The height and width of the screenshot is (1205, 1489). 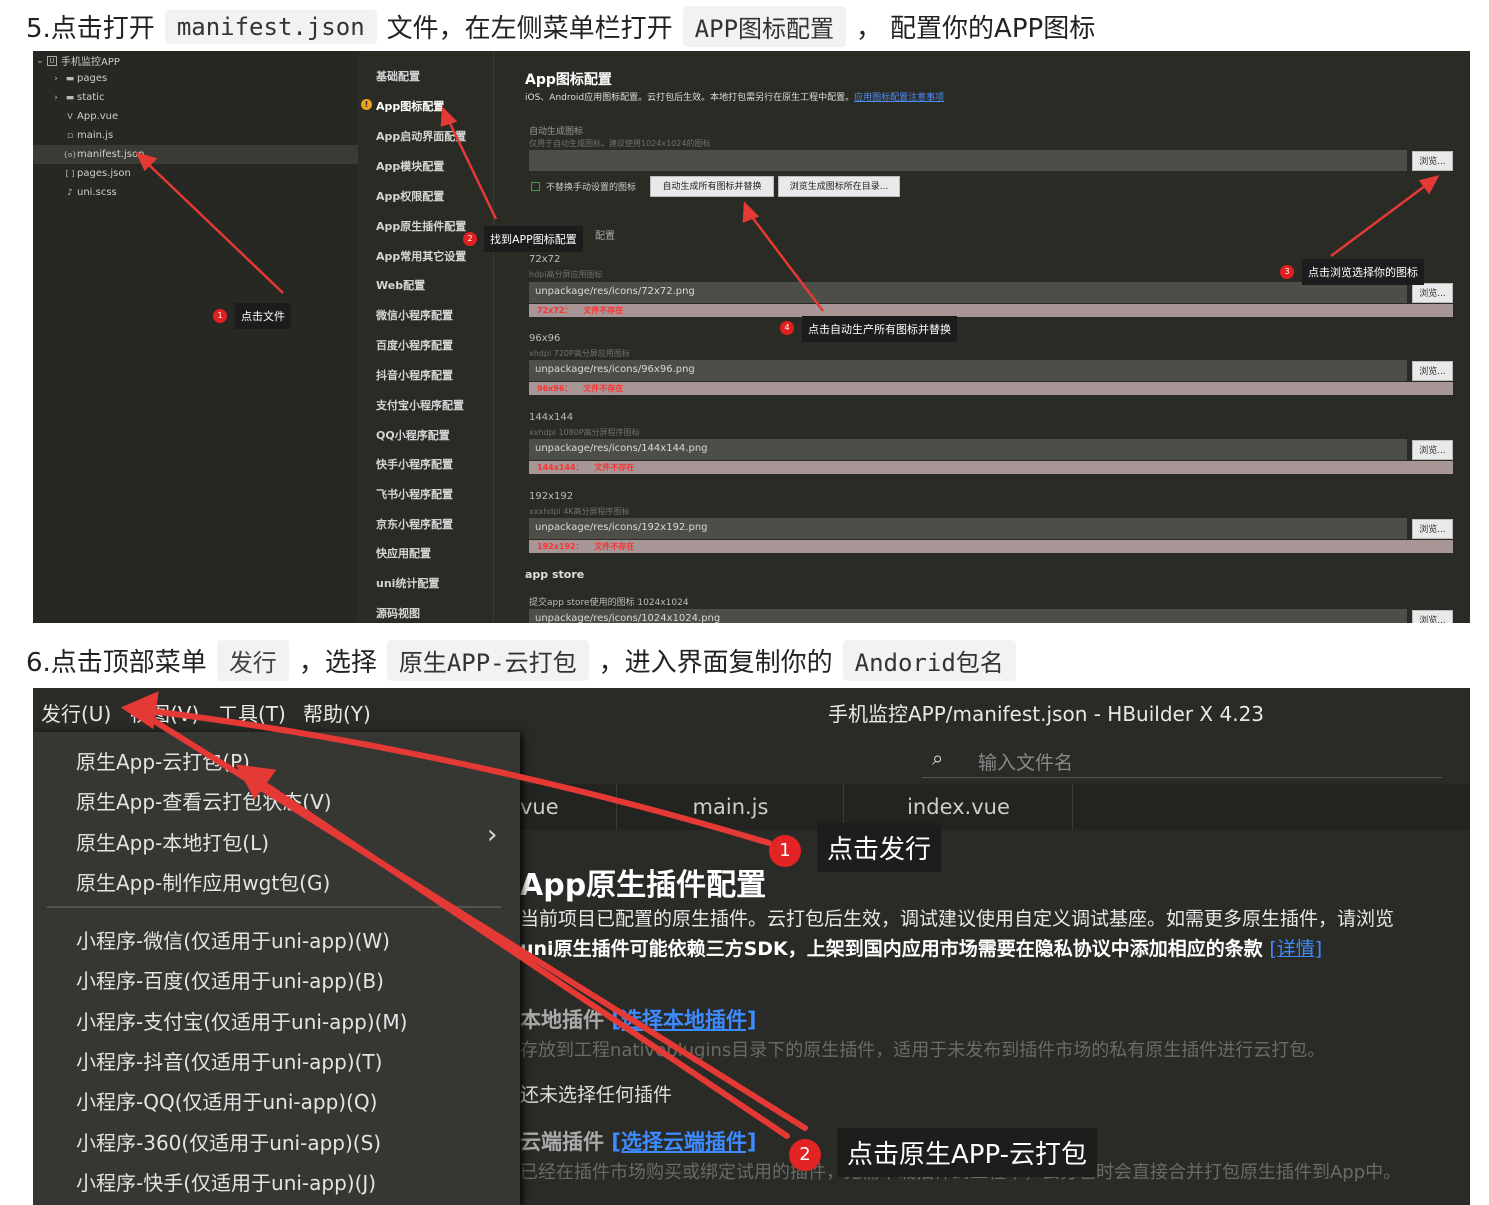 I want to click on step-badge-3: 3, so click(x=1287, y=272).